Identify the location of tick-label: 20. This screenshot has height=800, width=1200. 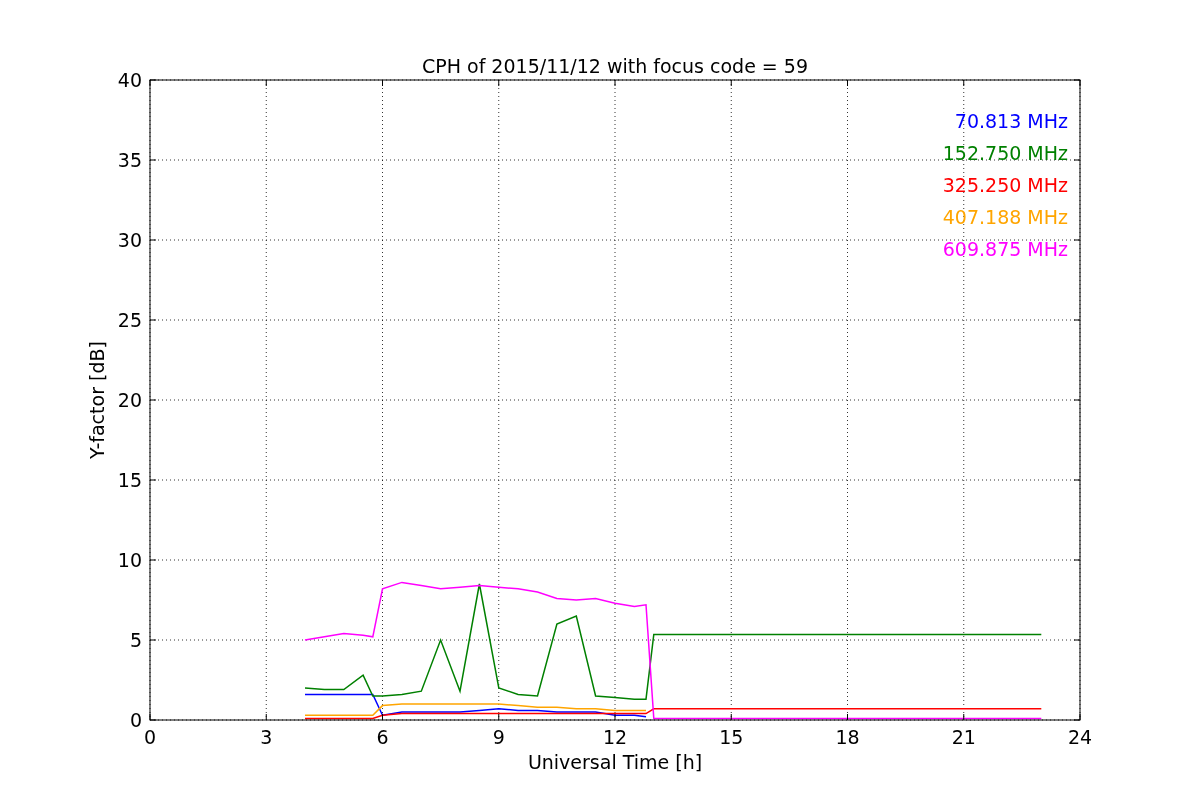
(129, 400).